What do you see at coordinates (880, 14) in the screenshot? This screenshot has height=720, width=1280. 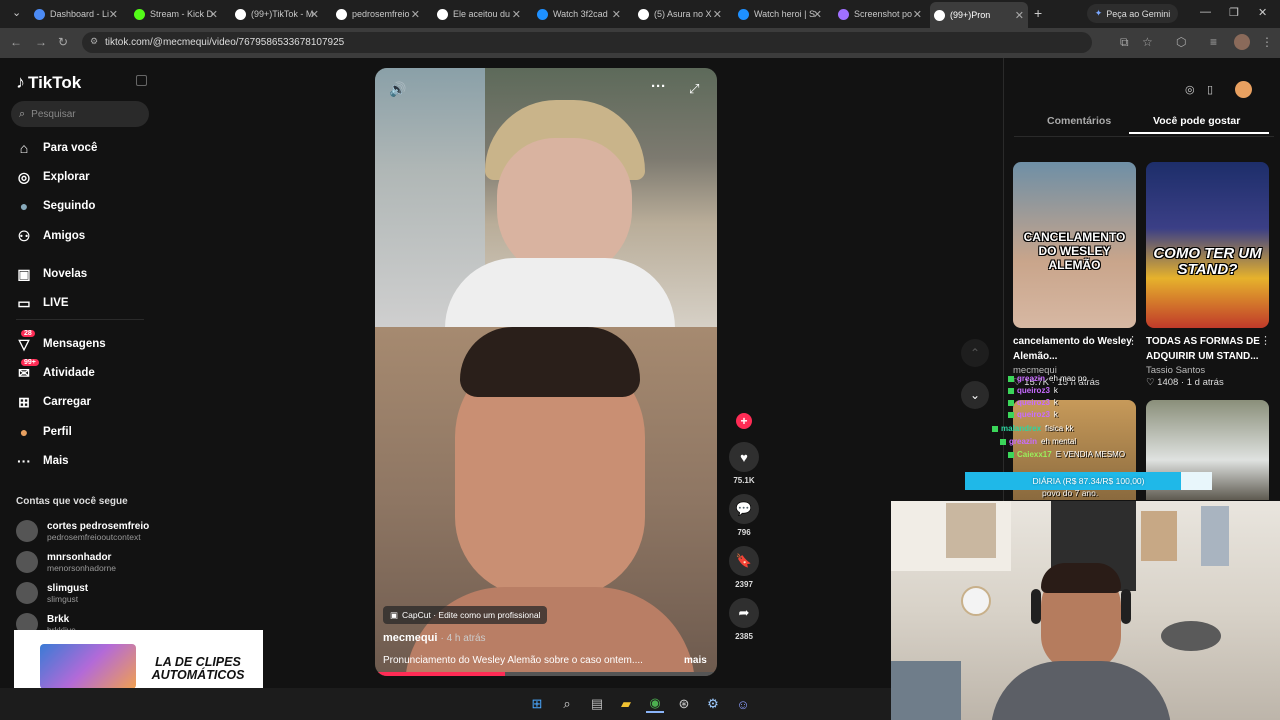 I see `browser-tab: Screenshot po ✕` at bounding box center [880, 14].